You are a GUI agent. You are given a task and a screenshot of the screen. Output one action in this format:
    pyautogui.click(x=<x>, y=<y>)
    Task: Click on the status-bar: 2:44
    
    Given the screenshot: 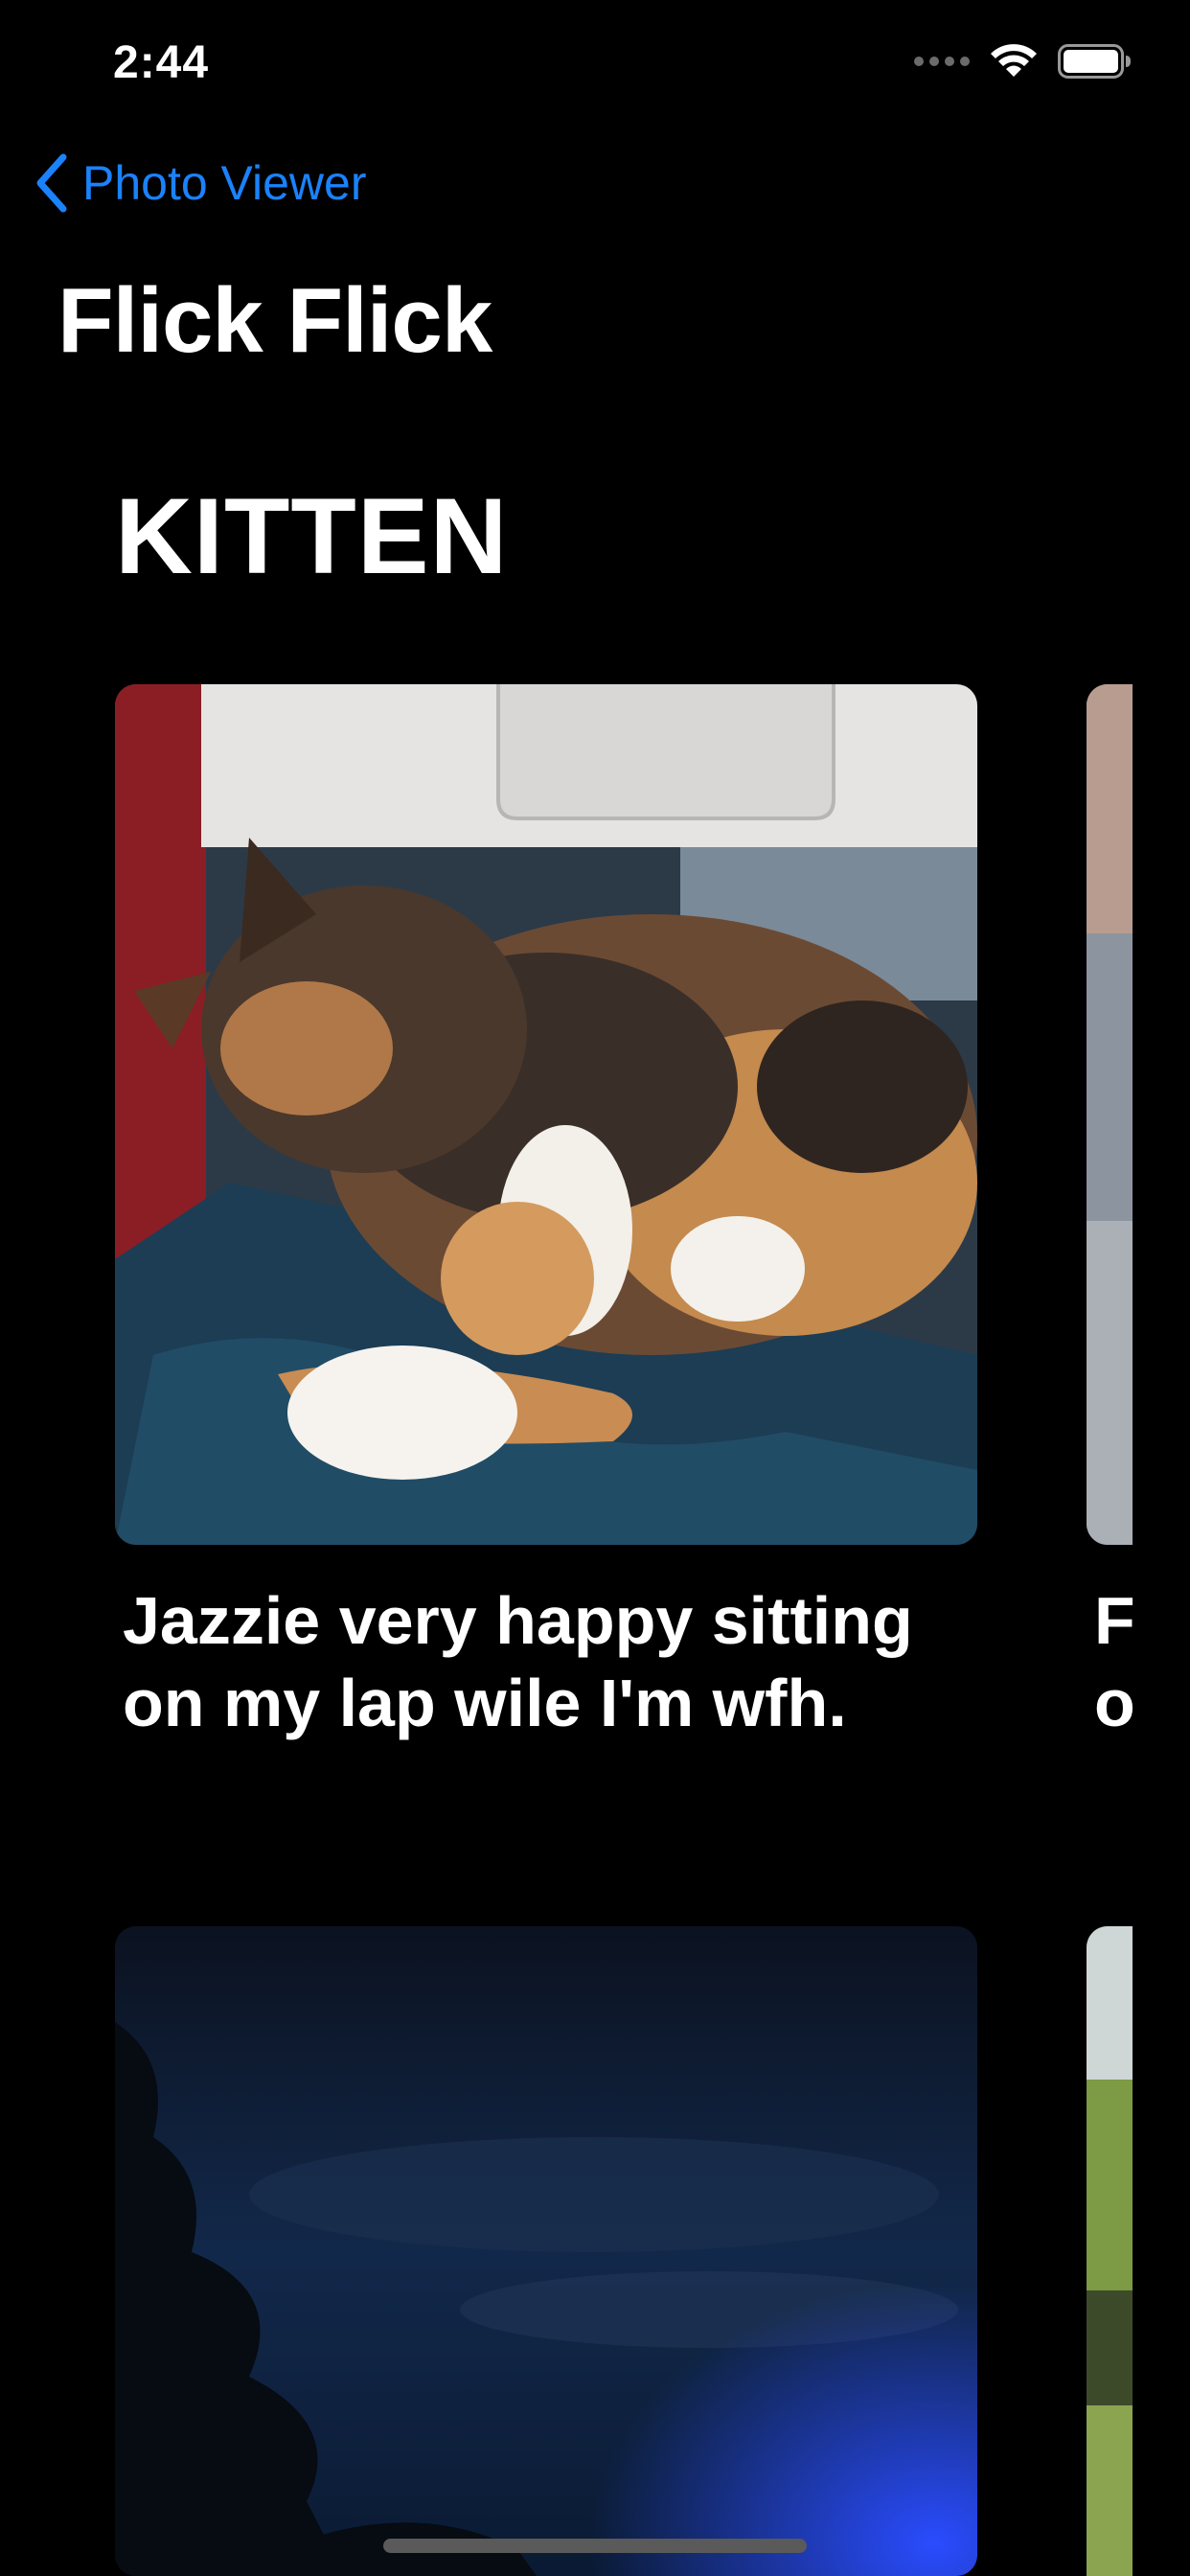 What is the action you would take?
    pyautogui.click(x=595, y=63)
    